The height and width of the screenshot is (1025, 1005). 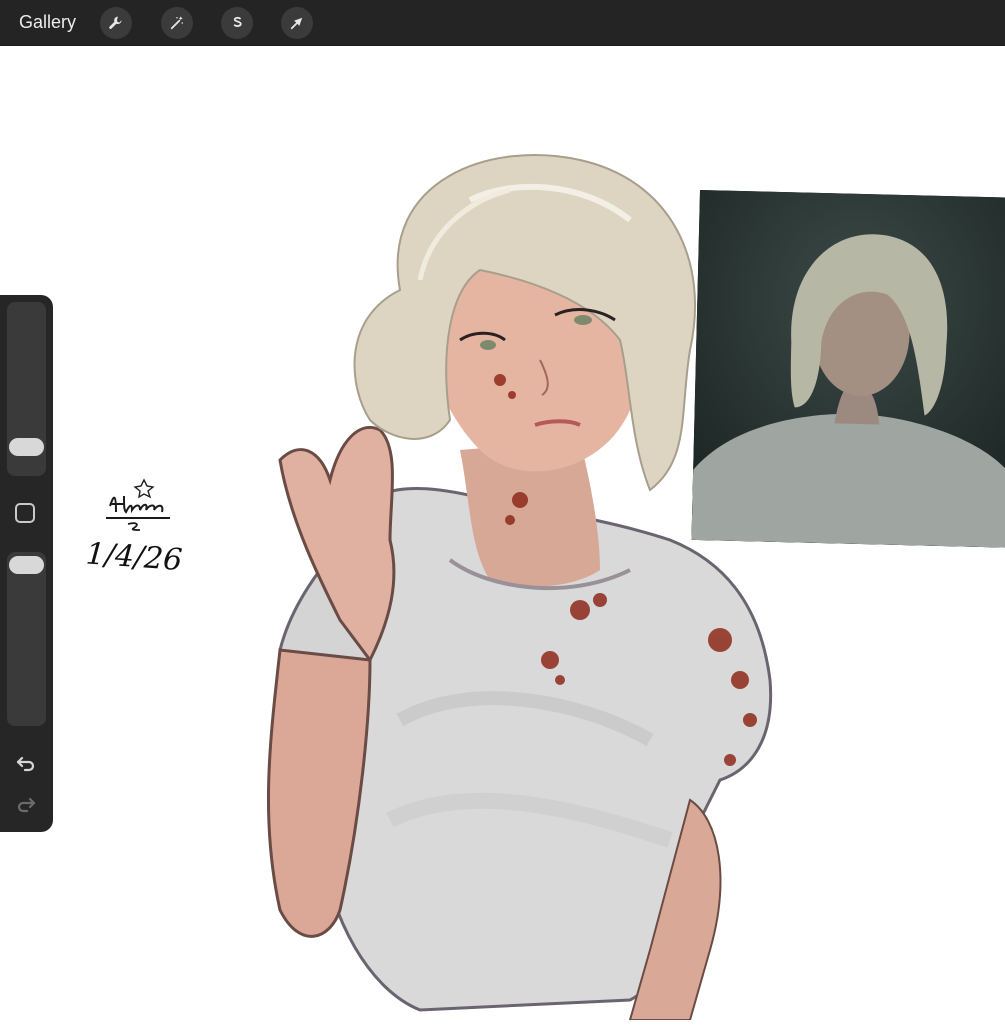 I want to click on modify-button, so click(x=25, y=513).